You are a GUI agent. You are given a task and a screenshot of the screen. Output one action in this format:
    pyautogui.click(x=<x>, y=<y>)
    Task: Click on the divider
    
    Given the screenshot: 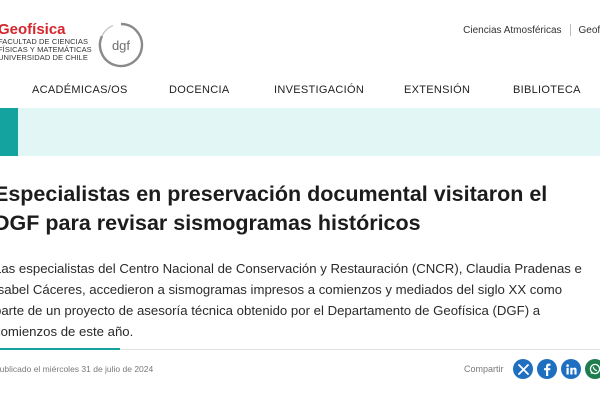 What is the action you would take?
    pyautogui.click(x=360, y=349)
    